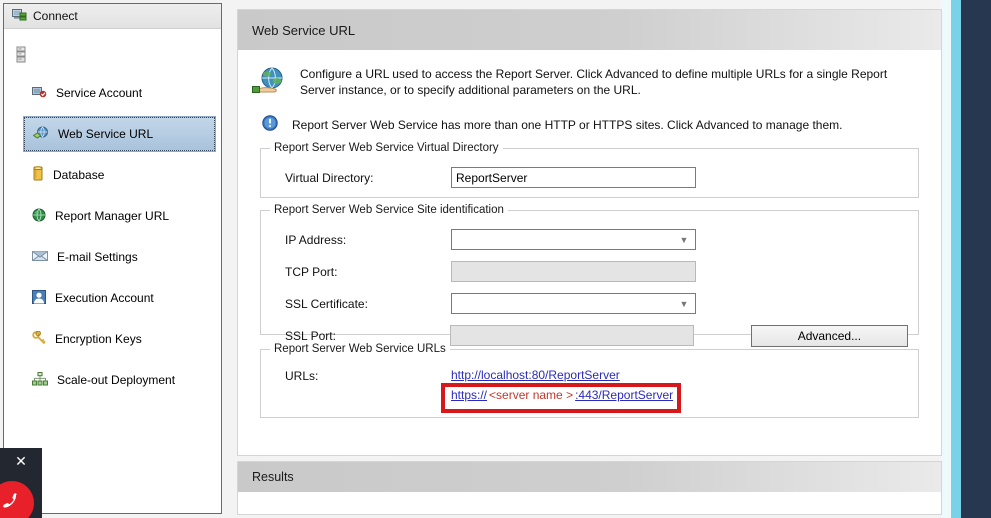 This screenshot has height=518, width=991. I want to click on service-account-icon, so click(39, 93).